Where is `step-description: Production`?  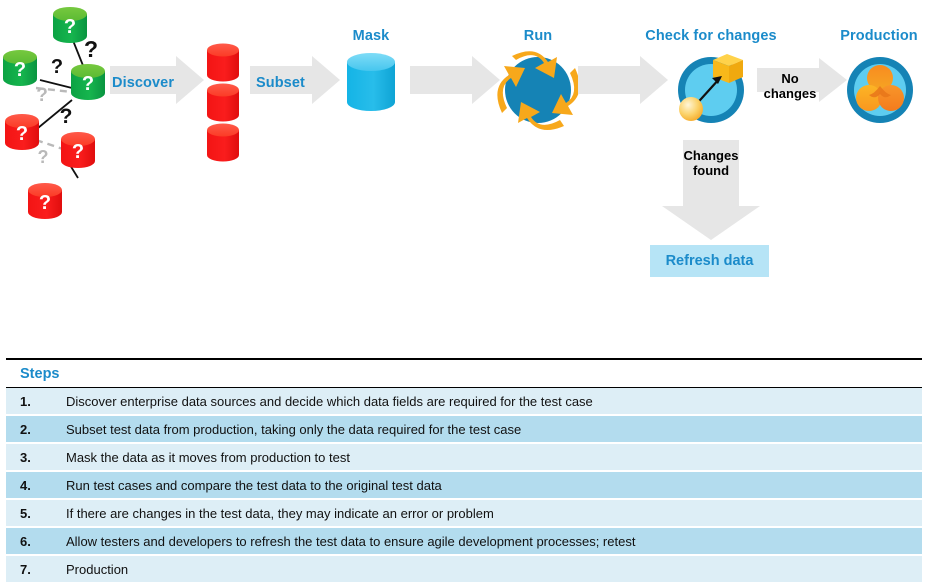
step-description: Production is located at coordinates (492, 569).